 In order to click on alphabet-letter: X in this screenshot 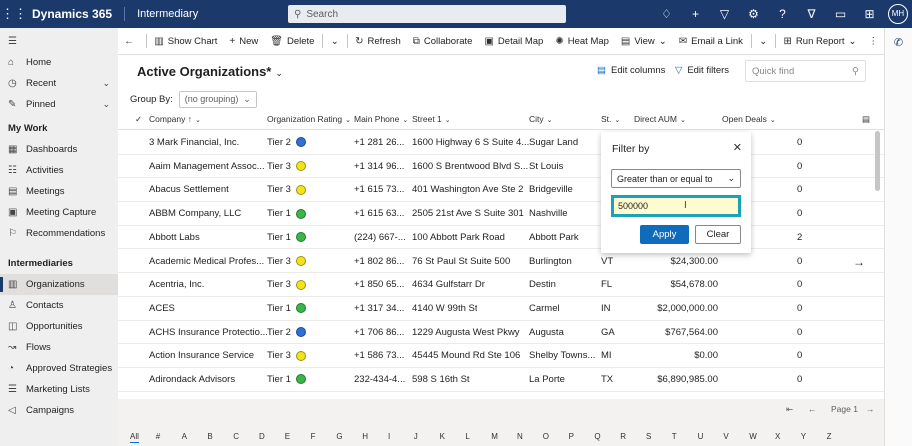, I will do `click(777, 436)`.